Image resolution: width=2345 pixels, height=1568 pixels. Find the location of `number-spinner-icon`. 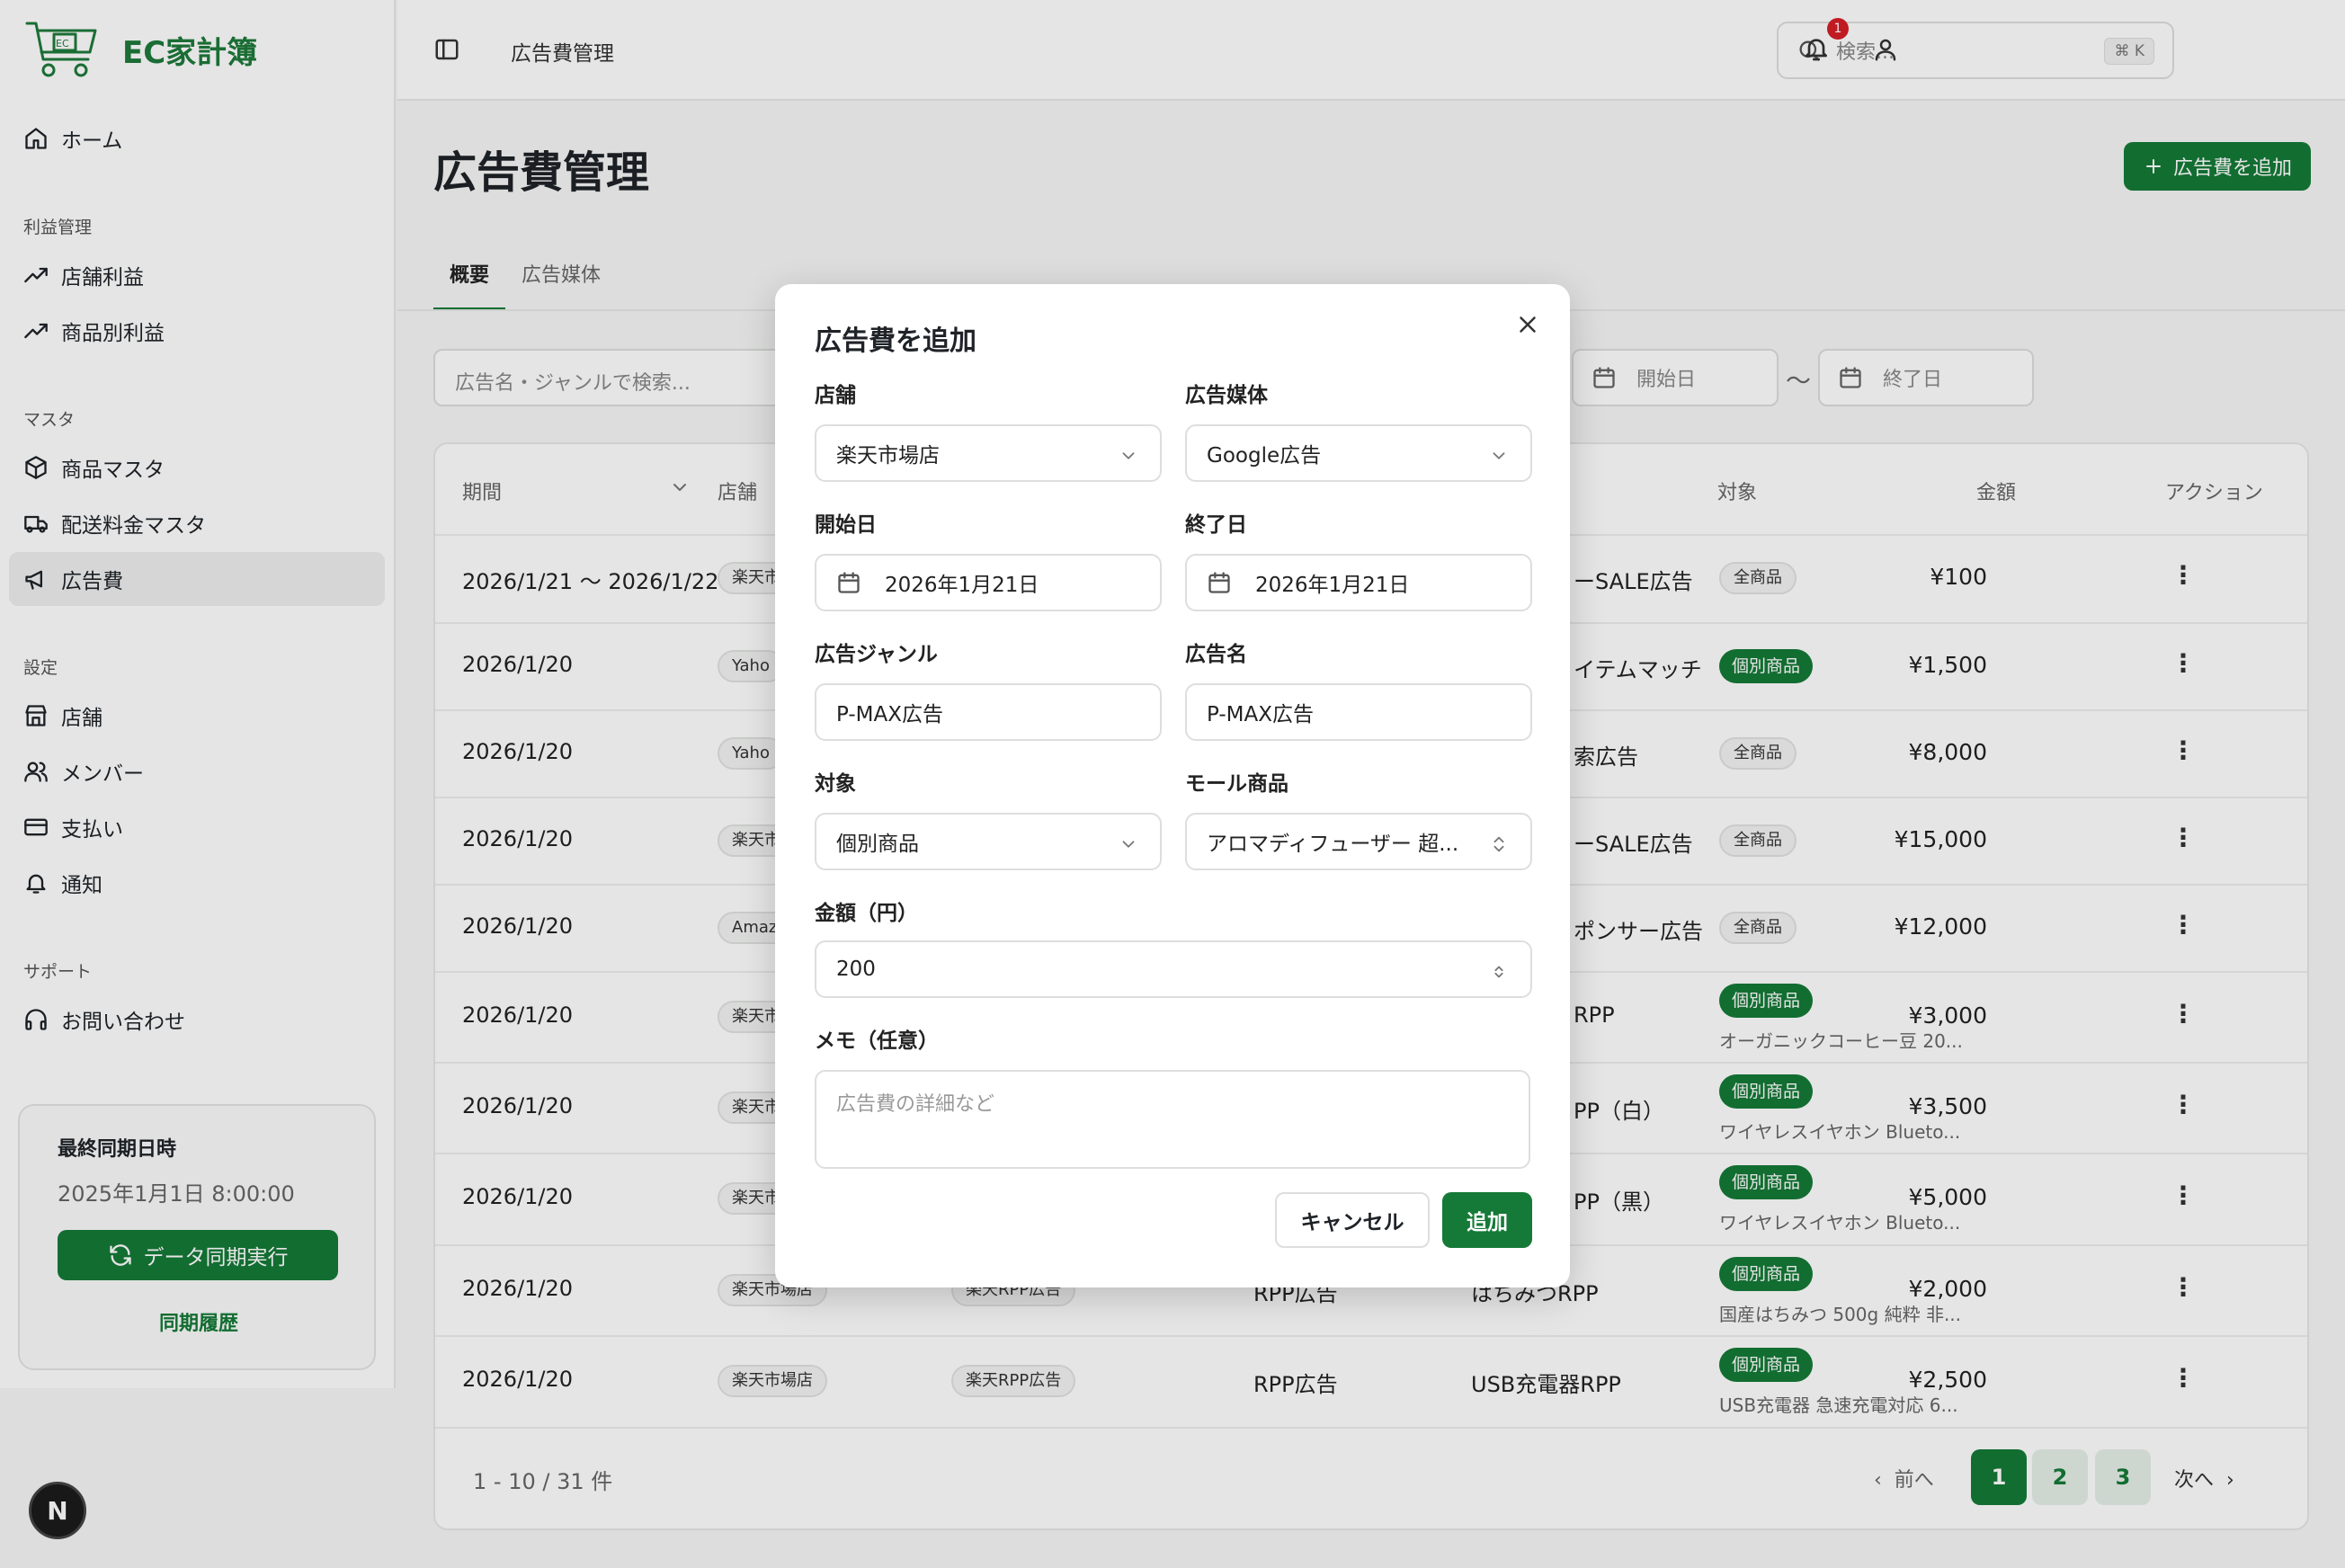

number-spinner-icon is located at coordinates (1499, 972).